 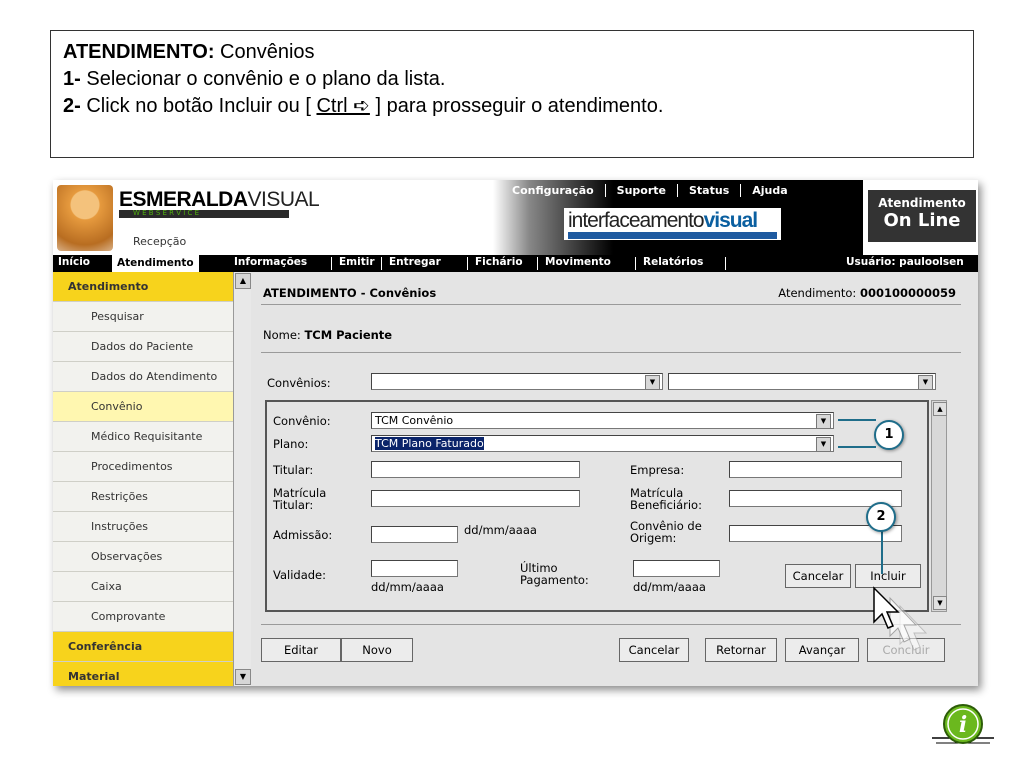 What do you see at coordinates (669, 587) in the screenshot?
I see `ultimo-pagamento-date-hint: dd/mm/aaaa` at bounding box center [669, 587].